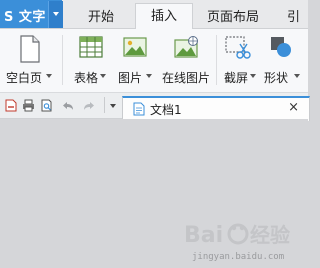  Describe the element at coordinates (164, 16) in the screenshot. I see `tab-insert: 插入` at that location.